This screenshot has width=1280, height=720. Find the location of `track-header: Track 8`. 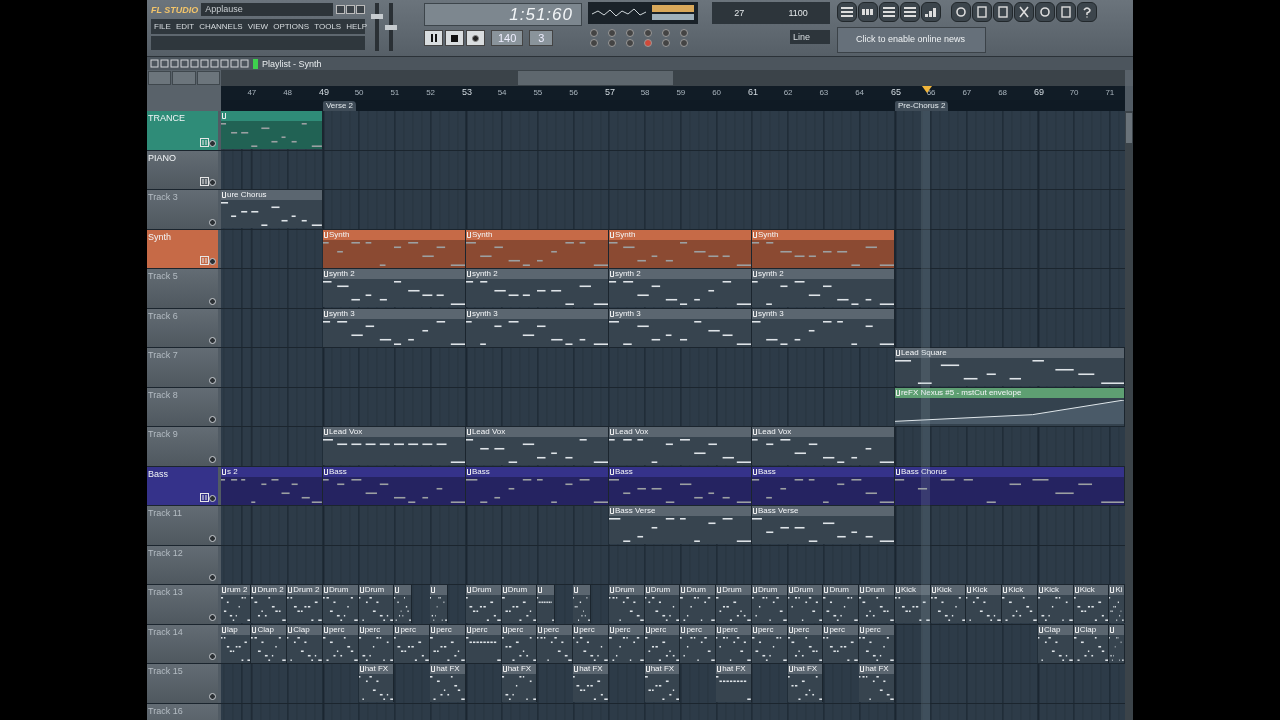

track-header: Track 8 is located at coordinates (182, 406).